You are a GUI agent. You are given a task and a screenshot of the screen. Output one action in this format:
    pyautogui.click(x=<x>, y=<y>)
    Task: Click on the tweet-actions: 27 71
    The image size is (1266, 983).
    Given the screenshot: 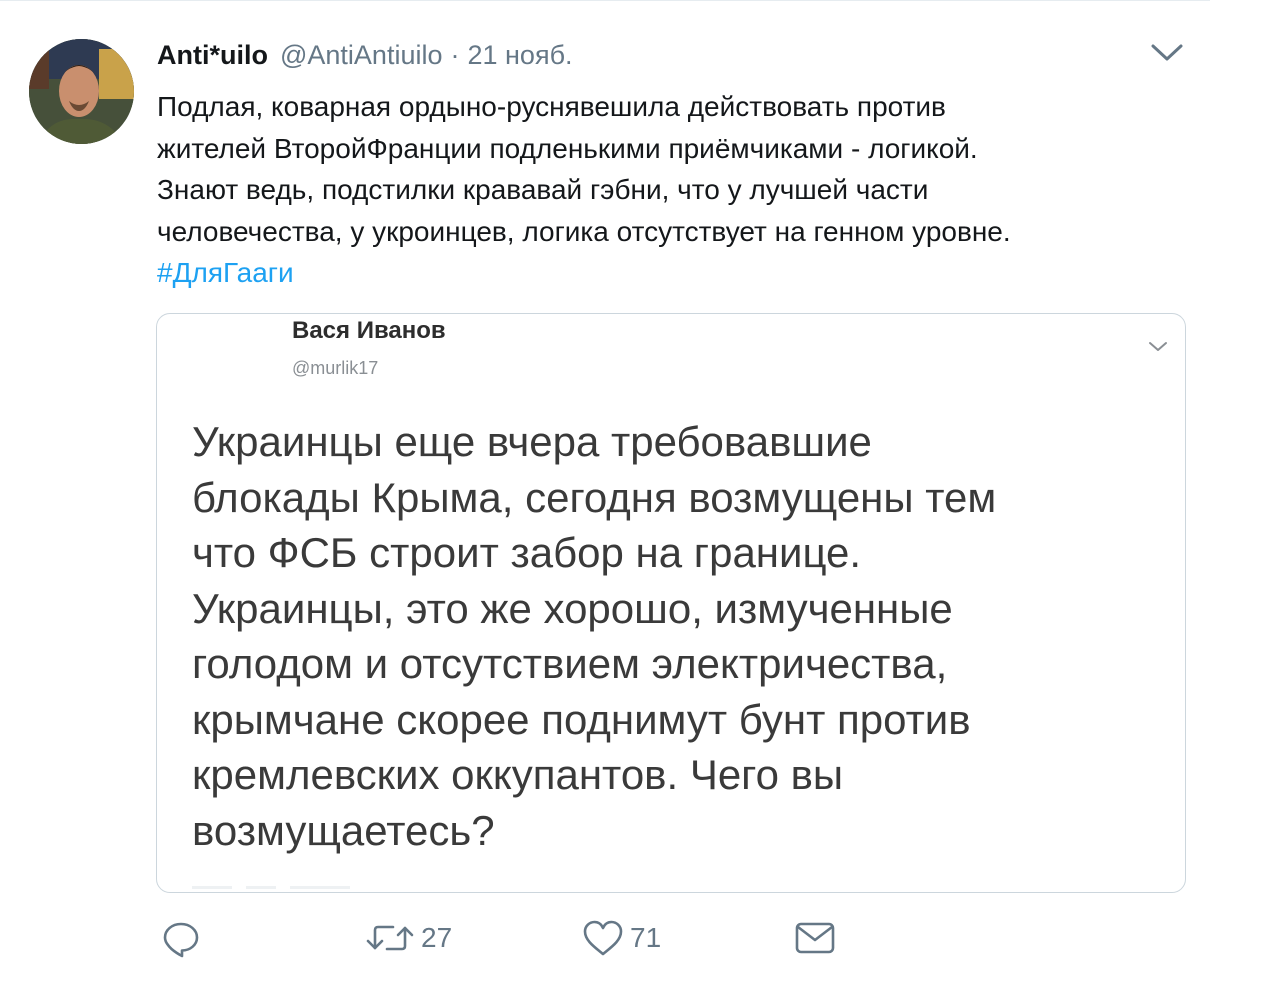 What is the action you would take?
    pyautogui.click(x=607, y=938)
    